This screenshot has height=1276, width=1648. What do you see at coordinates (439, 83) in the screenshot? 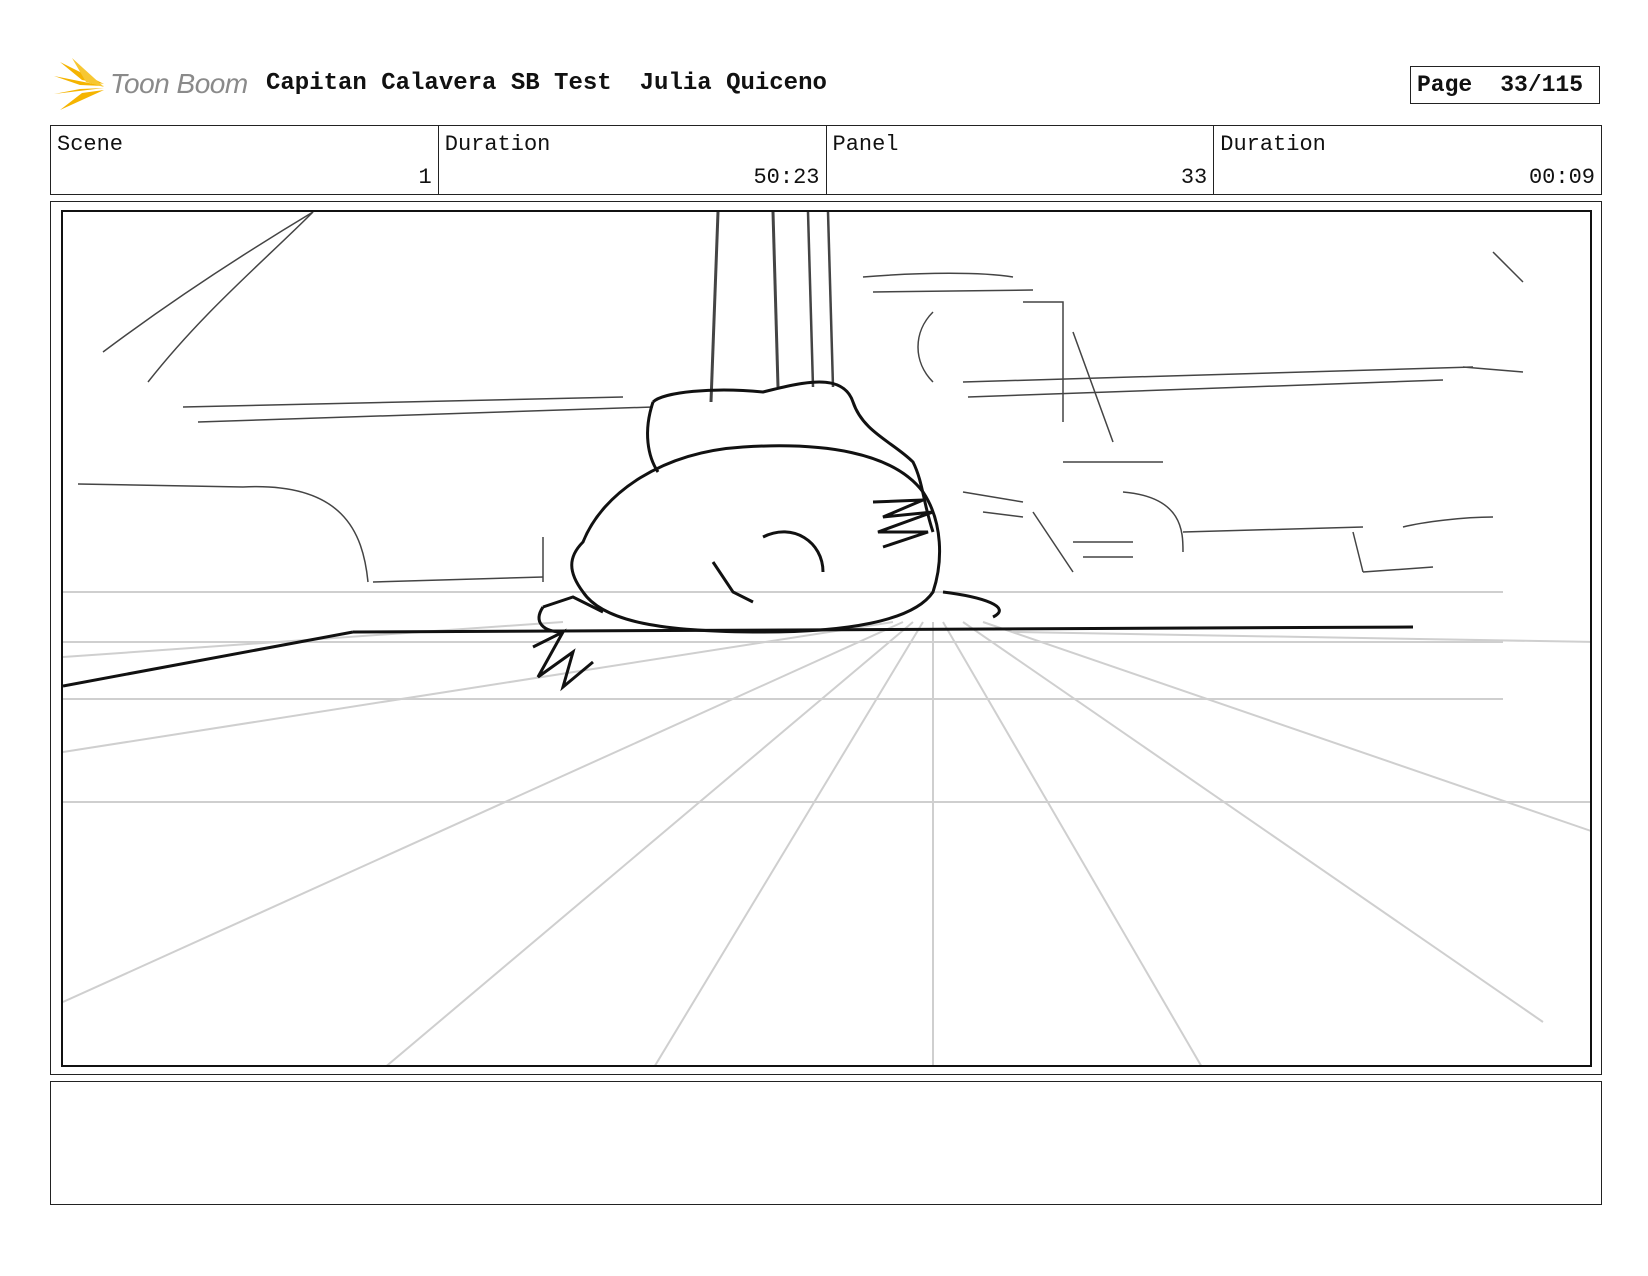
I see `project-title: Capitan Calavera SB Test` at bounding box center [439, 83].